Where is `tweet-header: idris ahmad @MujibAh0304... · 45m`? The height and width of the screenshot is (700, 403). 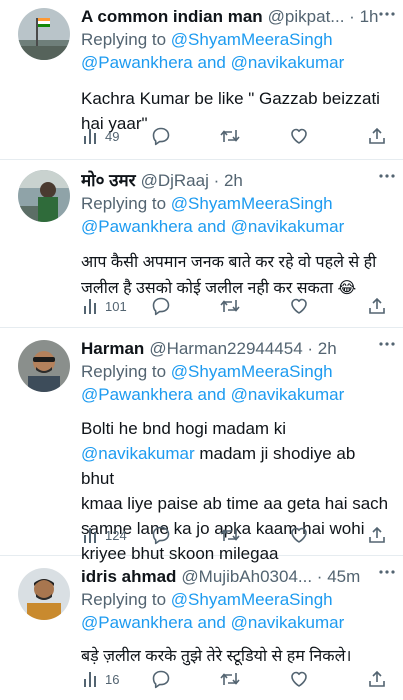
tweet-header: idris ahmad @MujibAh0304... · 45m is located at coordinates (236, 577).